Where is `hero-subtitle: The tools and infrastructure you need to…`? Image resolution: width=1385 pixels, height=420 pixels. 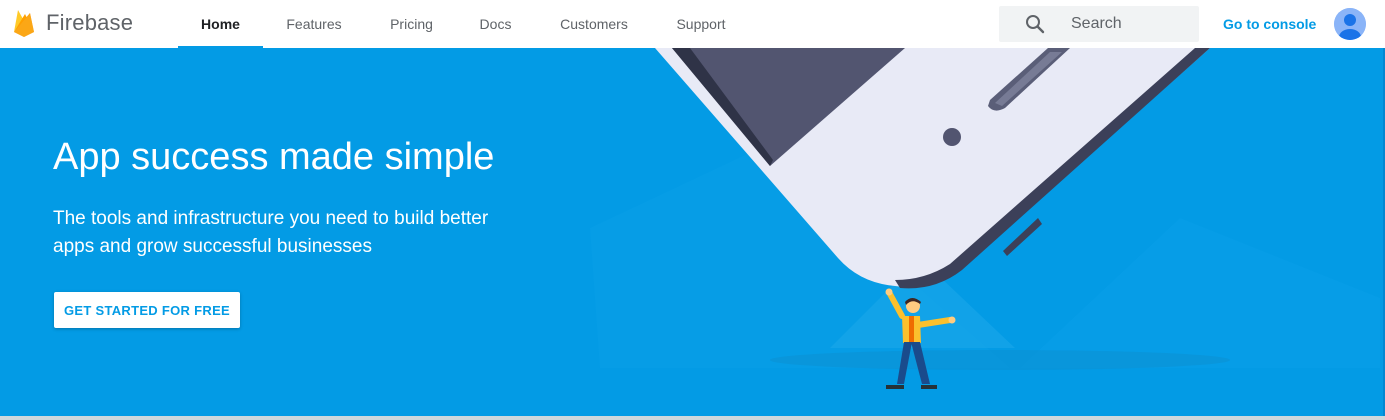 hero-subtitle: The tools and infrastructure you need to… is located at coordinates (271, 232).